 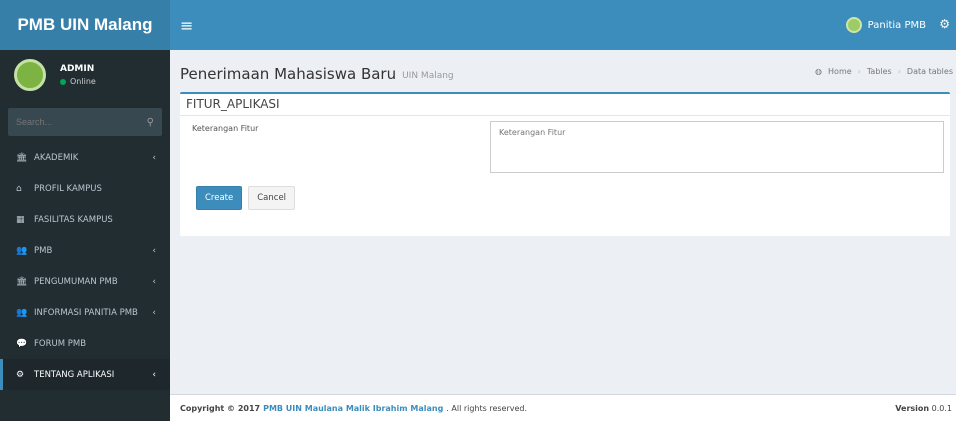 What do you see at coordinates (150, 122) in the screenshot?
I see `search-icon: ⚲` at bounding box center [150, 122].